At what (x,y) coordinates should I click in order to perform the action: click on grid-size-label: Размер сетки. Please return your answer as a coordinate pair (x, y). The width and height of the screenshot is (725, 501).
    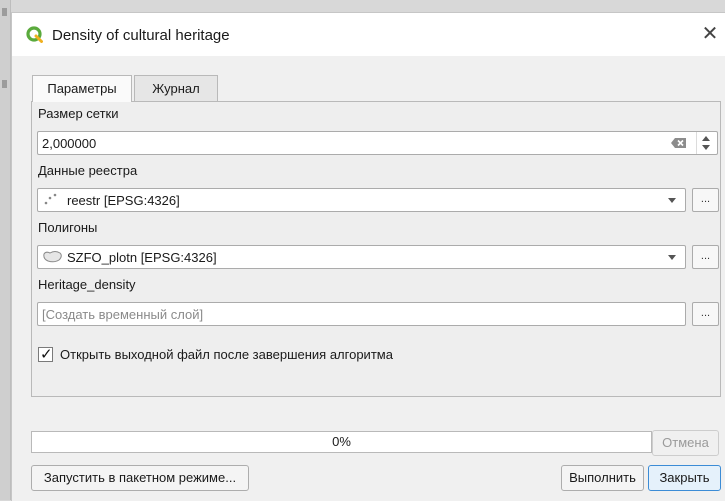
    Looking at the image, I should click on (78, 113).